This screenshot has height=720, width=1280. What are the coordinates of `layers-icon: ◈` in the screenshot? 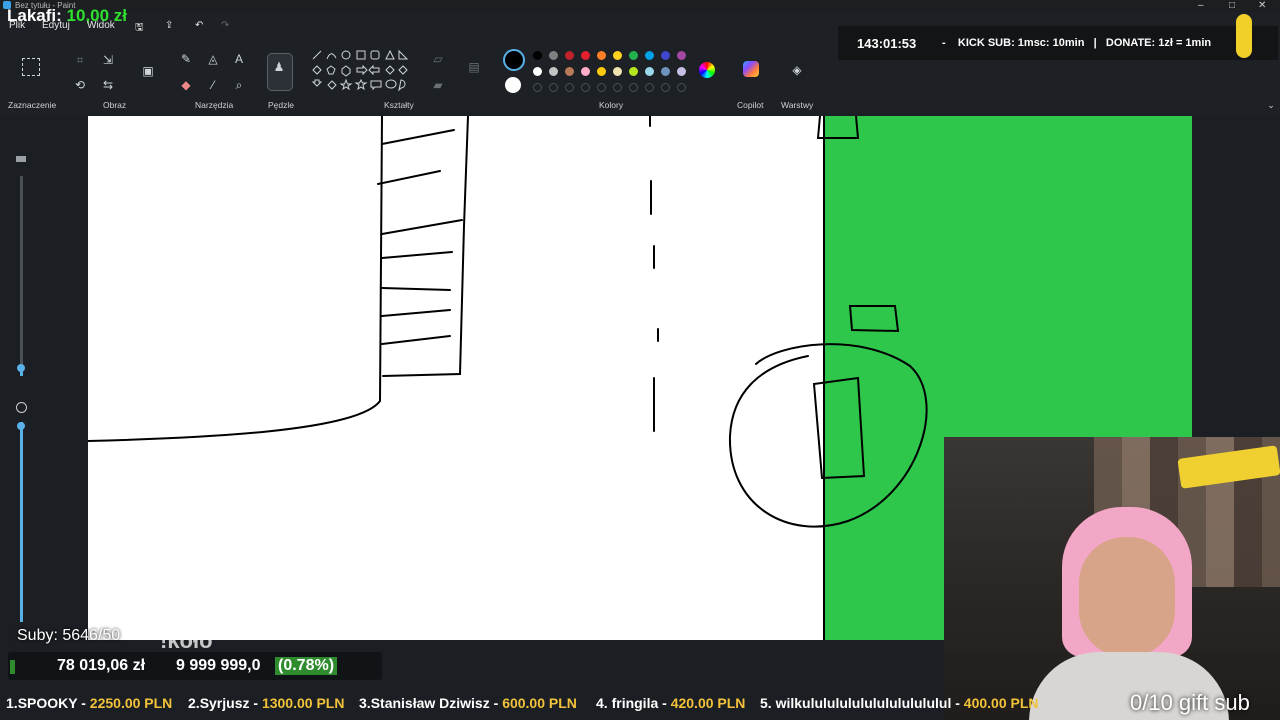 It's located at (797, 70).